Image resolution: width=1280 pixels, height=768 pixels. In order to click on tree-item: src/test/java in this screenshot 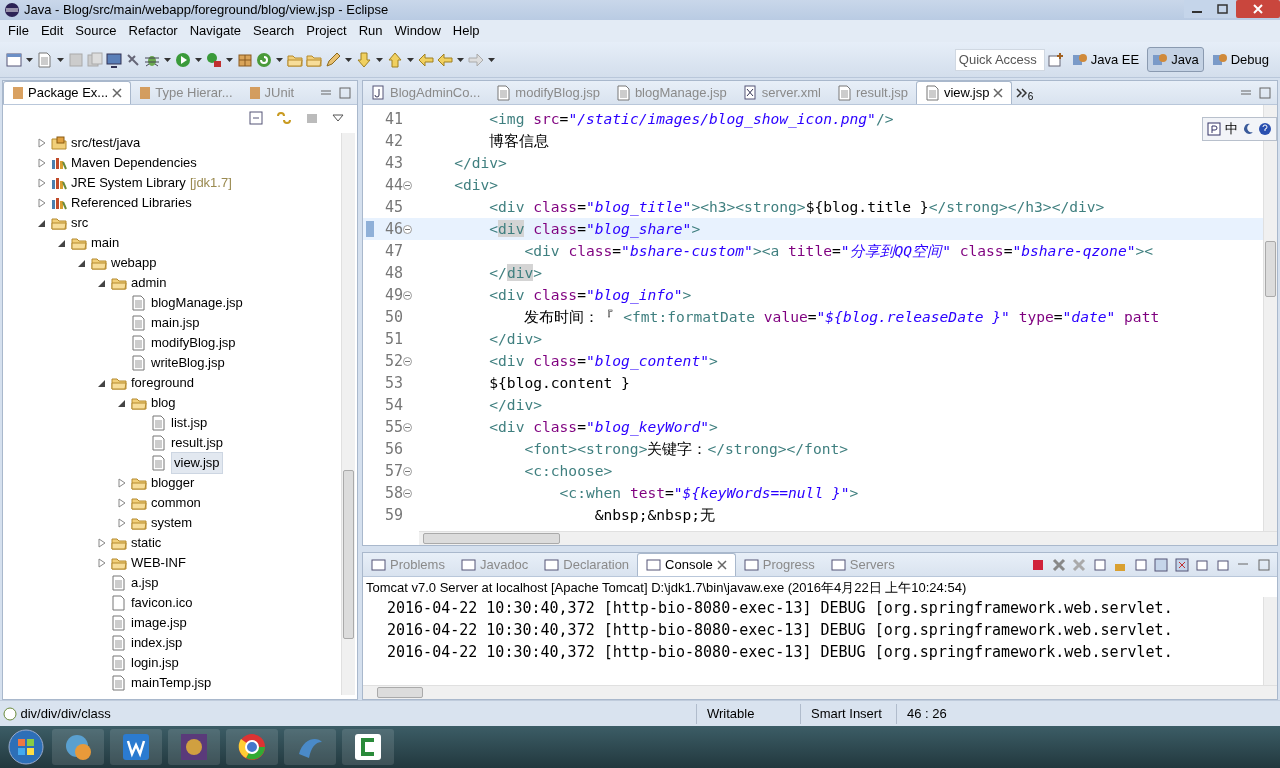, I will do `click(106, 143)`.